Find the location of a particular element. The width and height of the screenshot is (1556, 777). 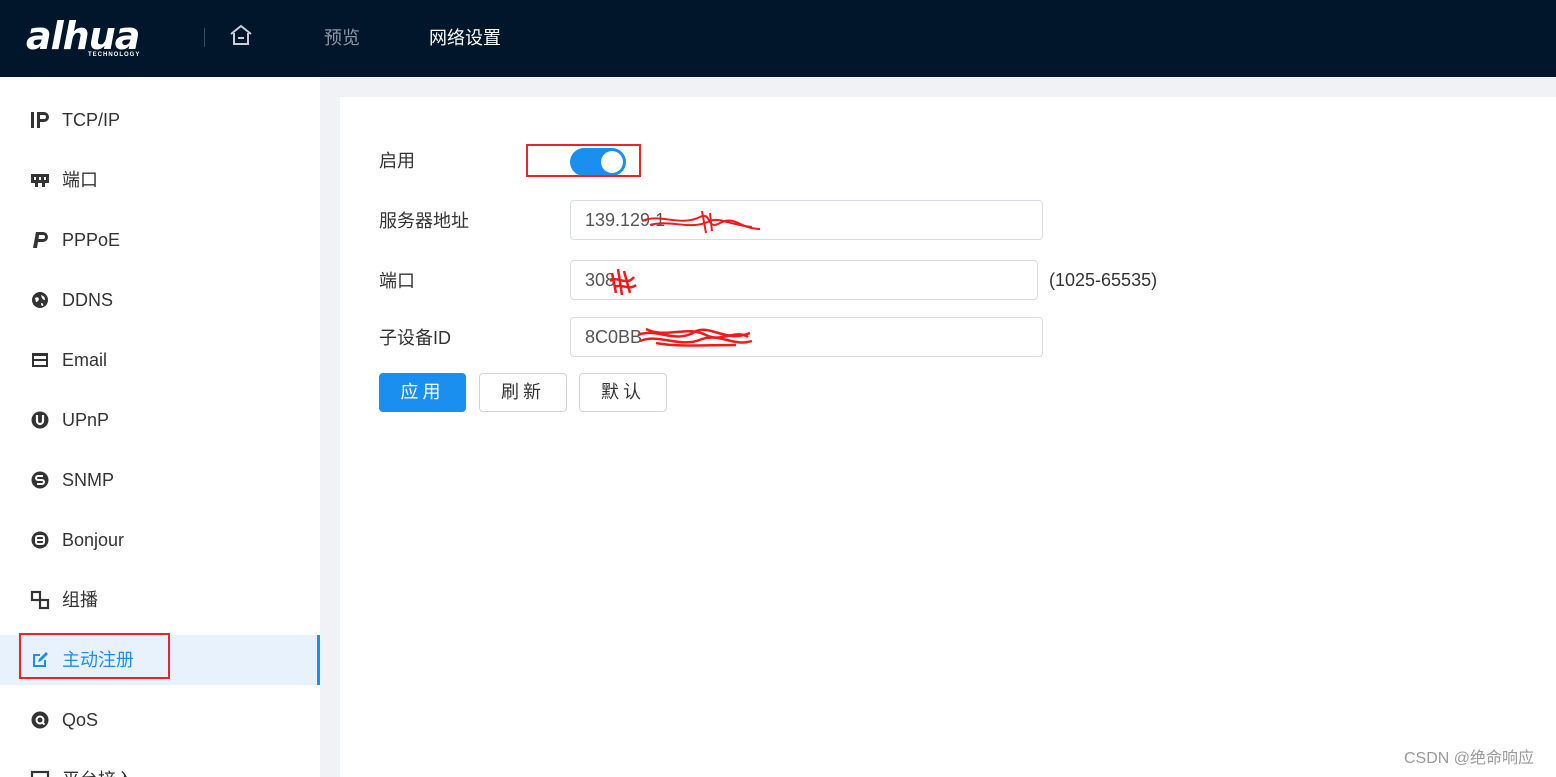

dahua-logo: alhua TECHNOLOGY is located at coordinates (94, 37).